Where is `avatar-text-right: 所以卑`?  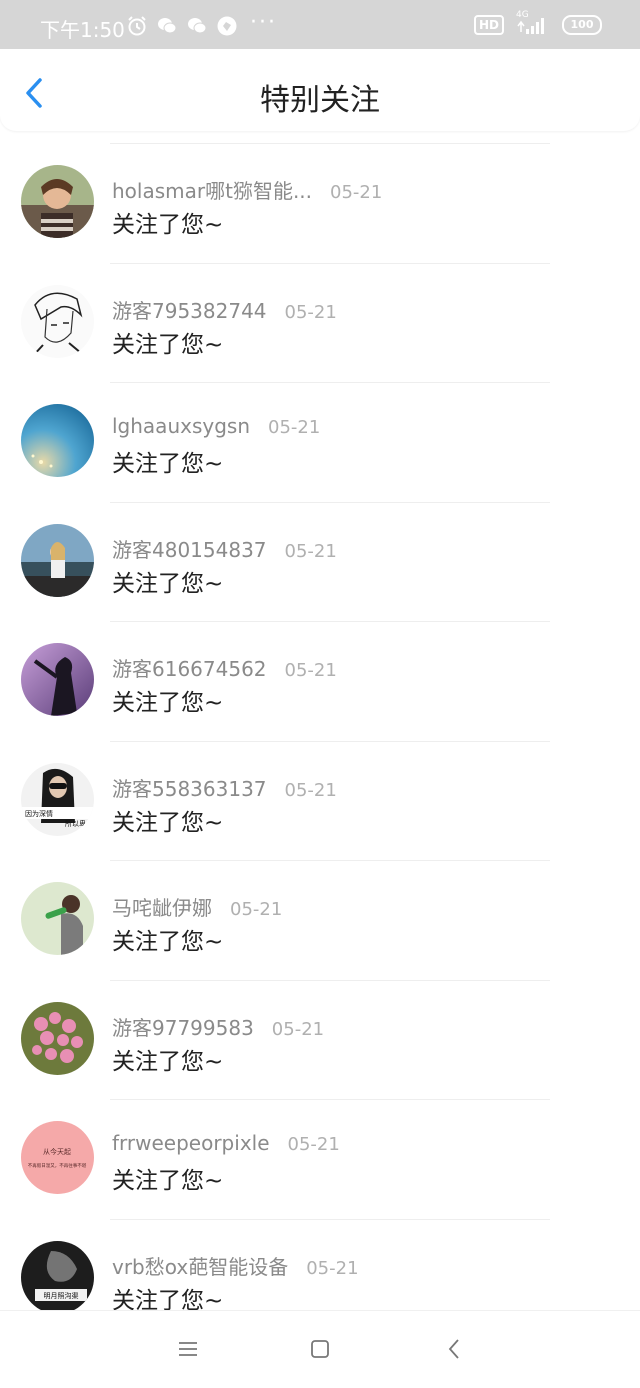
avatar-text-right: 所以卑 is located at coordinates (75, 823).